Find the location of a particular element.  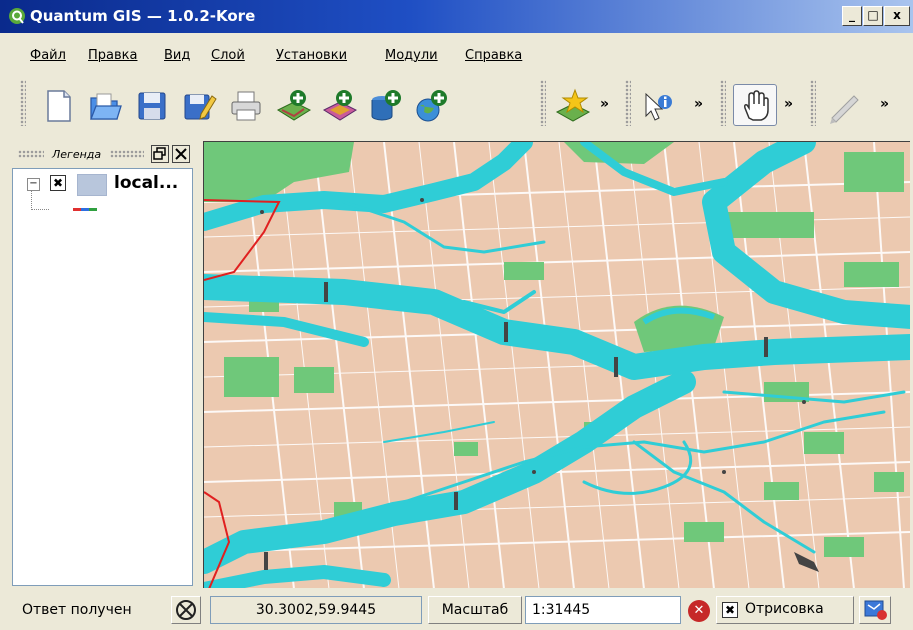

stop-render-icon: ✕ is located at coordinates (699, 611).